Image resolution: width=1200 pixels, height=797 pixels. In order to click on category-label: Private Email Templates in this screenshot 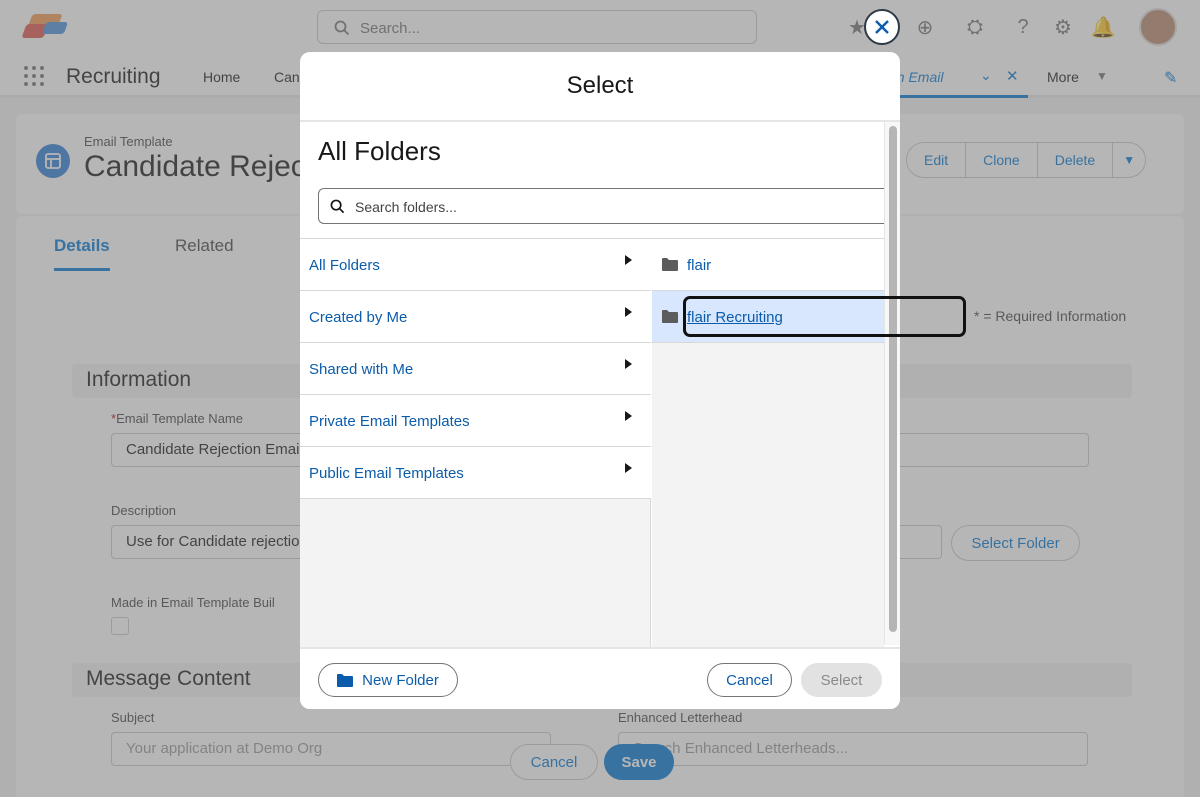, I will do `click(389, 421)`.